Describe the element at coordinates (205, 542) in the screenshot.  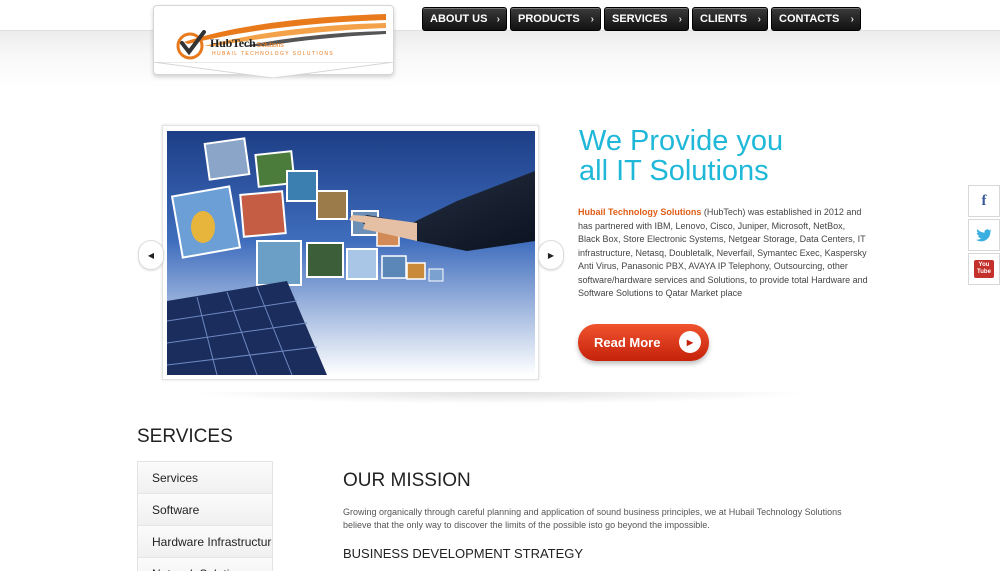
I see `services-menu-item-hardware: Hardware Infrastructure` at that location.